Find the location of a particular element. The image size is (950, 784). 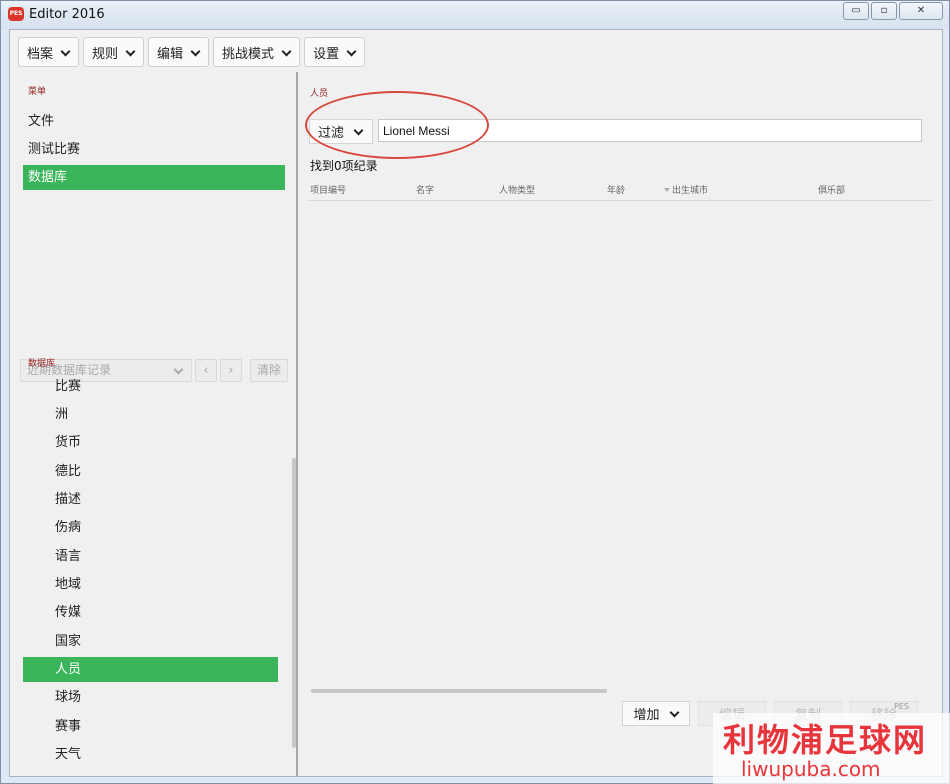

results-table-header: 项目编号 名字 人物类型 年龄 出生城市 俱乐部 is located at coordinates (620, 192).